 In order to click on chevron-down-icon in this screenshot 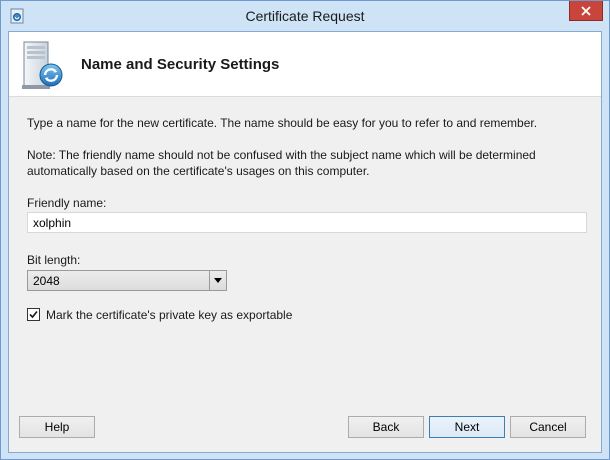, I will do `click(218, 280)`.